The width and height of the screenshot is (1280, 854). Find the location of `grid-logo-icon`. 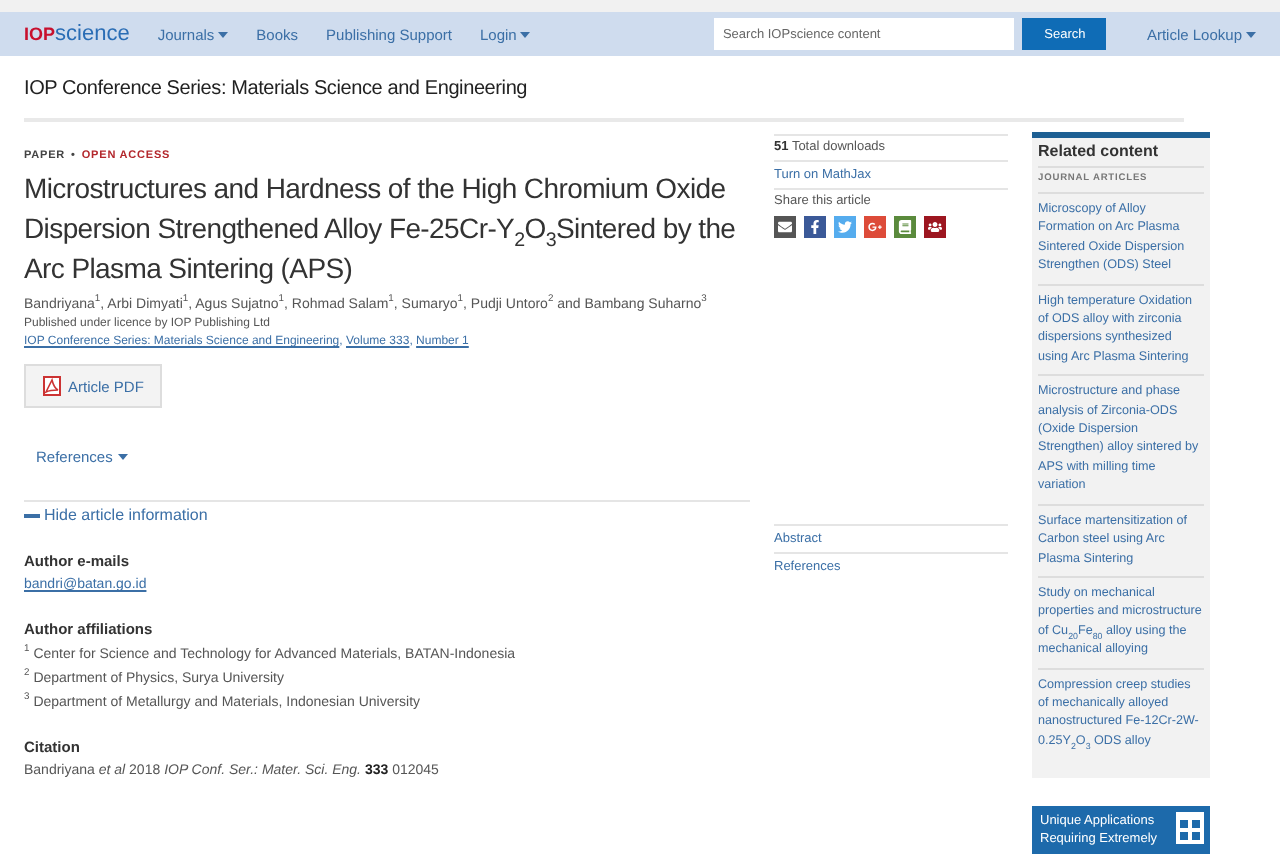

grid-logo-icon is located at coordinates (1190, 828).